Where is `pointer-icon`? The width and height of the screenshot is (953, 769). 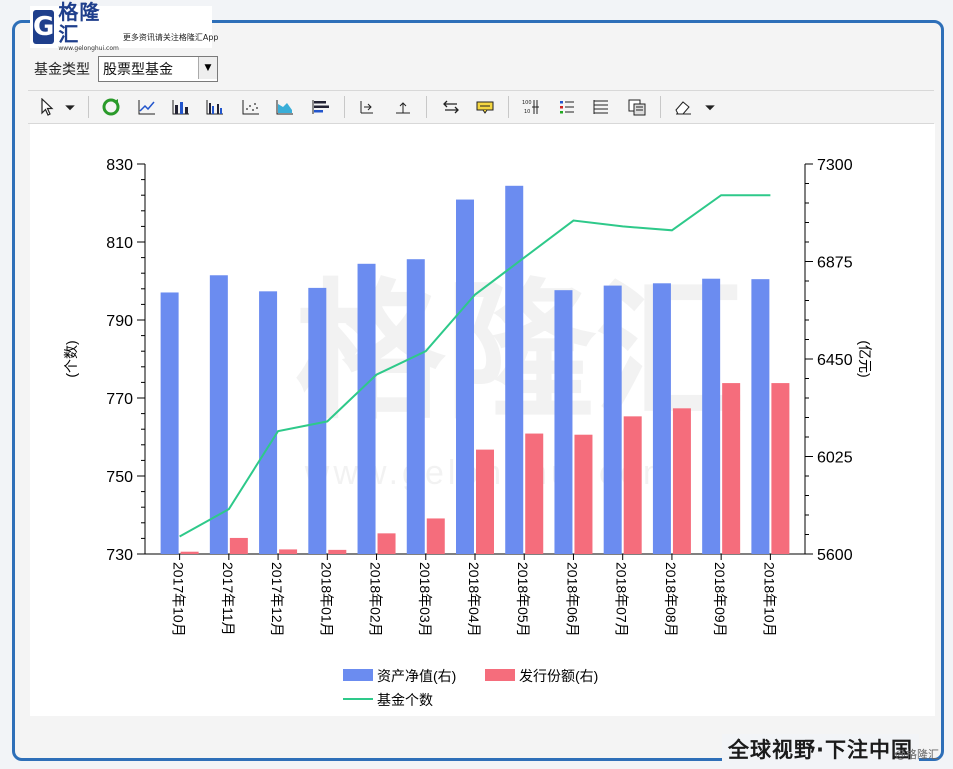
pointer-icon is located at coordinates (47, 107).